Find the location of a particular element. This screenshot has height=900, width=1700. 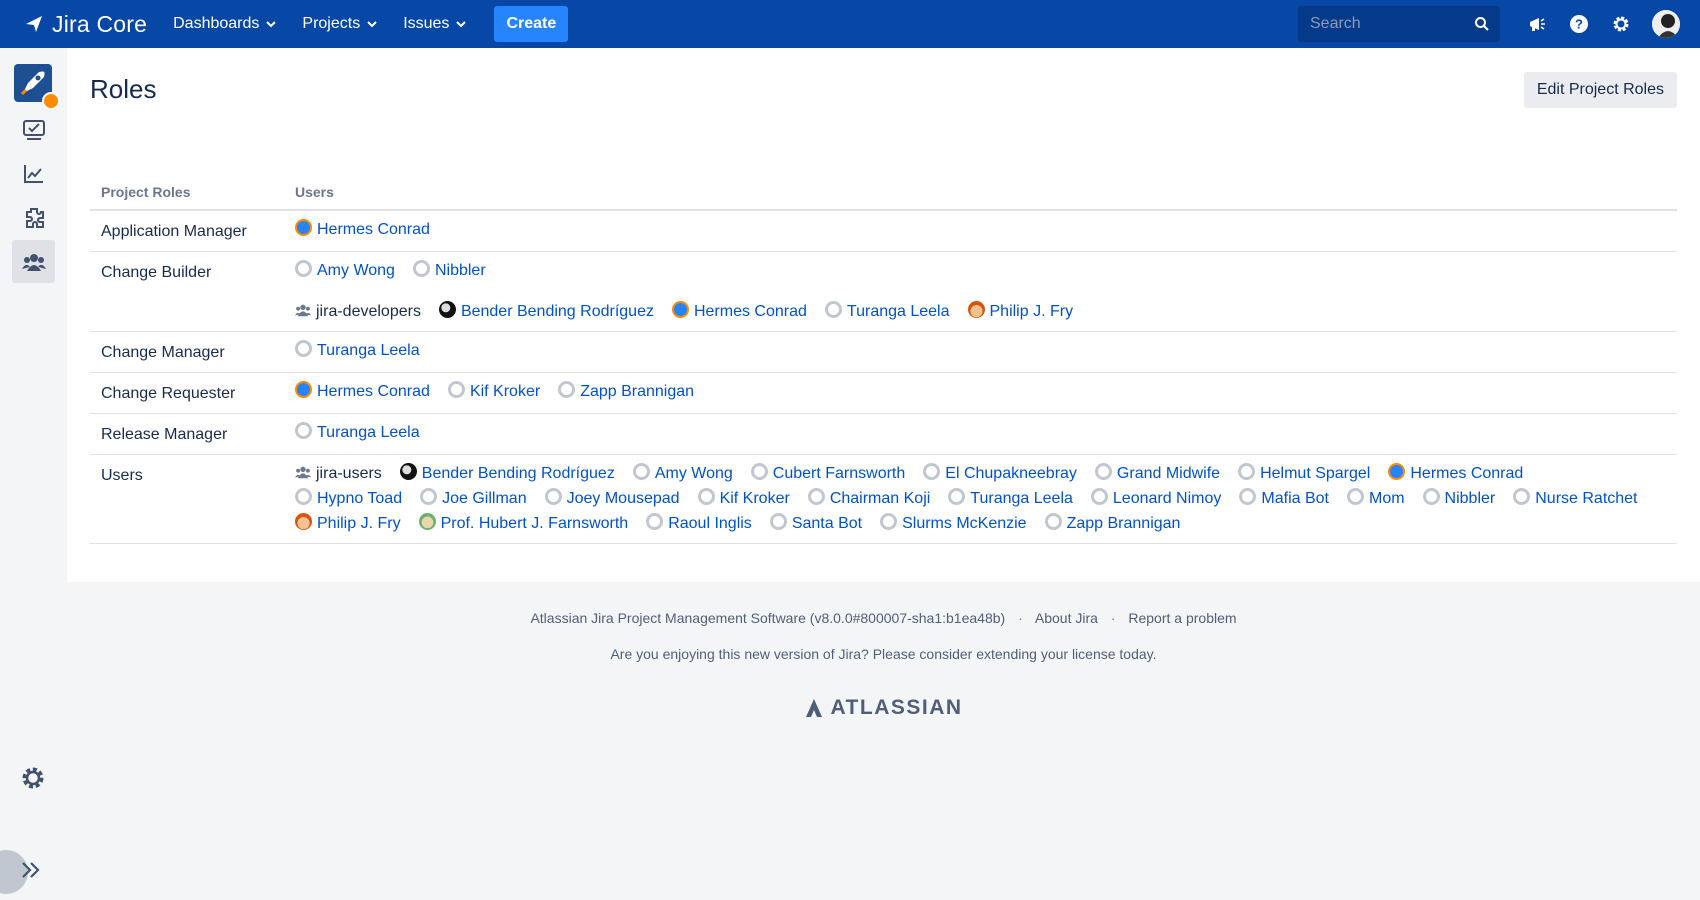

user-link: Joey Mousepad is located at coordinates (623, 499).